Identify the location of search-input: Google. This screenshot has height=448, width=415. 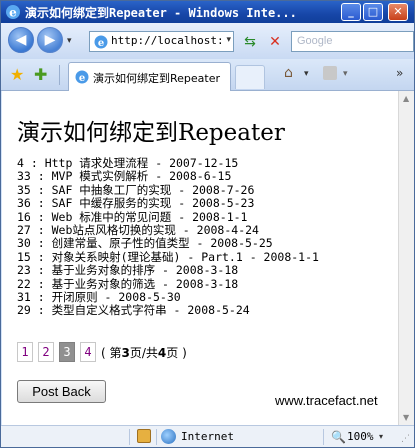
(314, 41).